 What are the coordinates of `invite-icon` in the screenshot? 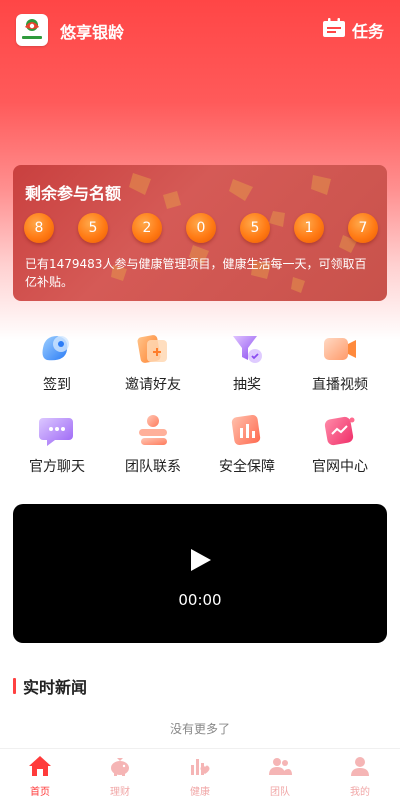 It's located at (153, 348).